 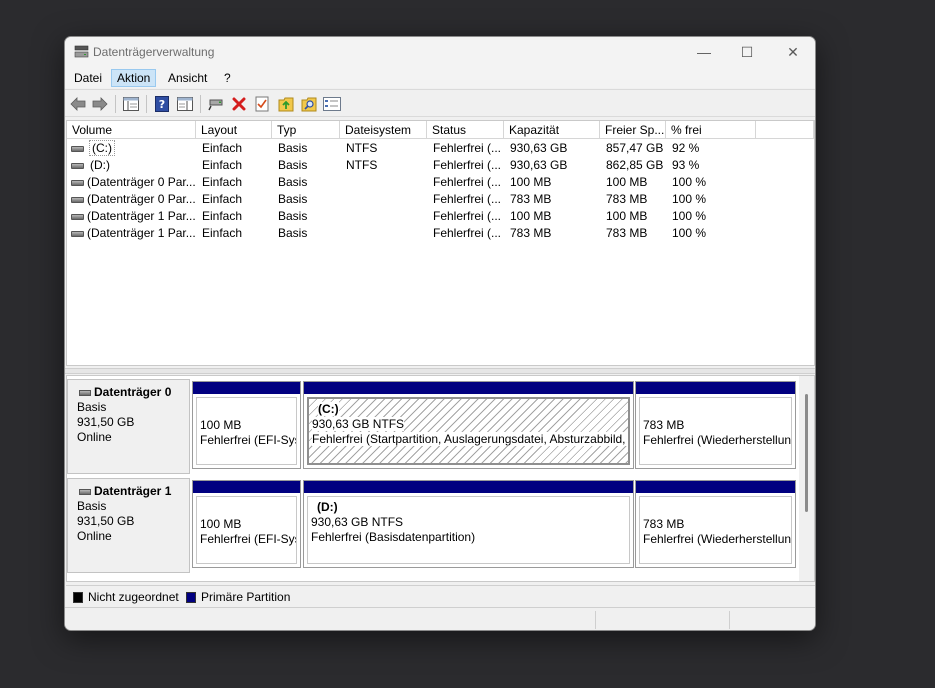 I want to click on legend-label-primary: Primäre Partition, so click(x=246, y=597).